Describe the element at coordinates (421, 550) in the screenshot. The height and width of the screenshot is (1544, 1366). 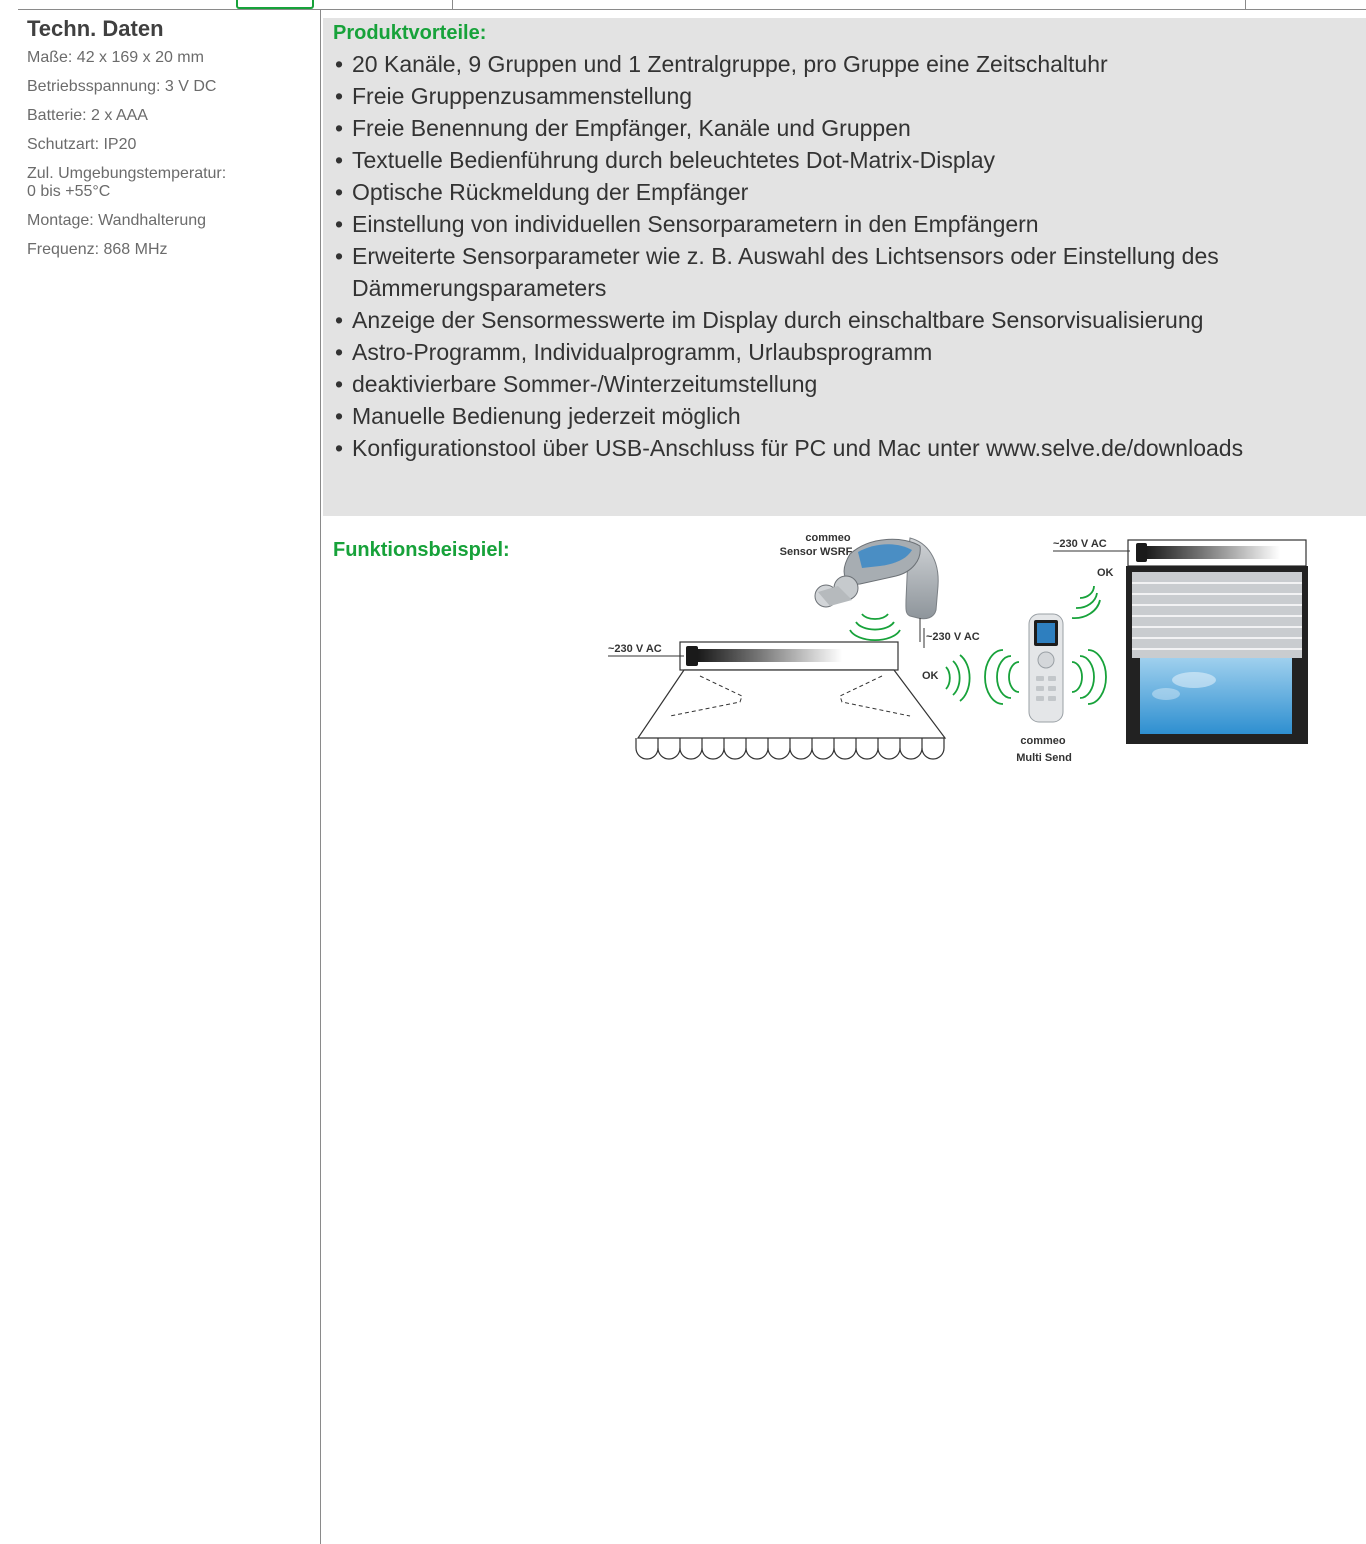
I see `funktionsbeispiel-title: Funktionsbeispiel:` at that location.